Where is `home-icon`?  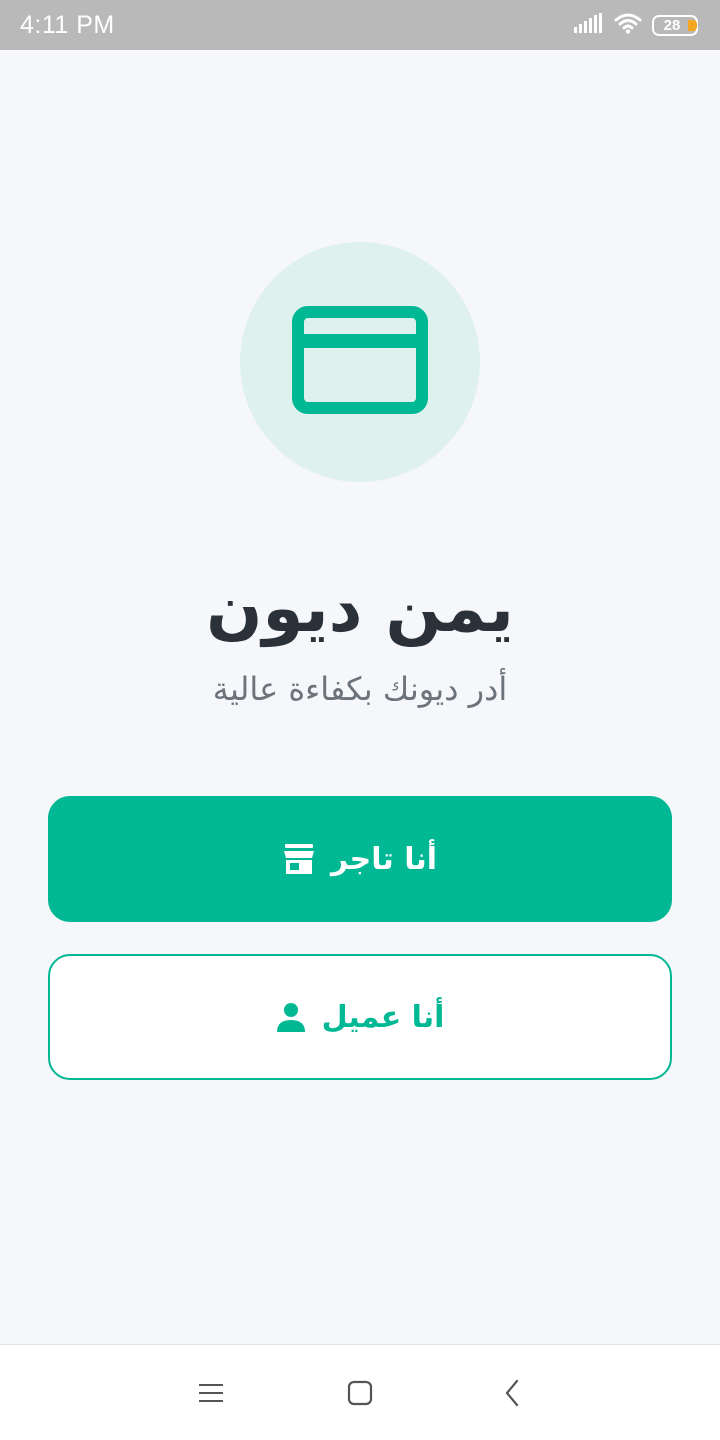
home-icon is located at coordinates (360, 1393).